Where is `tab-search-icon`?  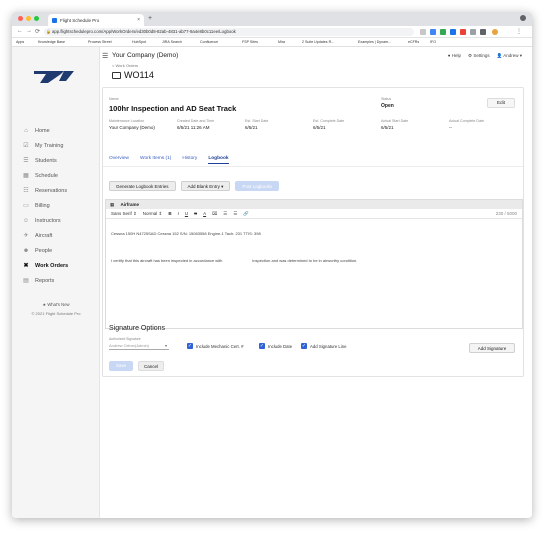 tab-search-icon is located at coordinates (523, 18).